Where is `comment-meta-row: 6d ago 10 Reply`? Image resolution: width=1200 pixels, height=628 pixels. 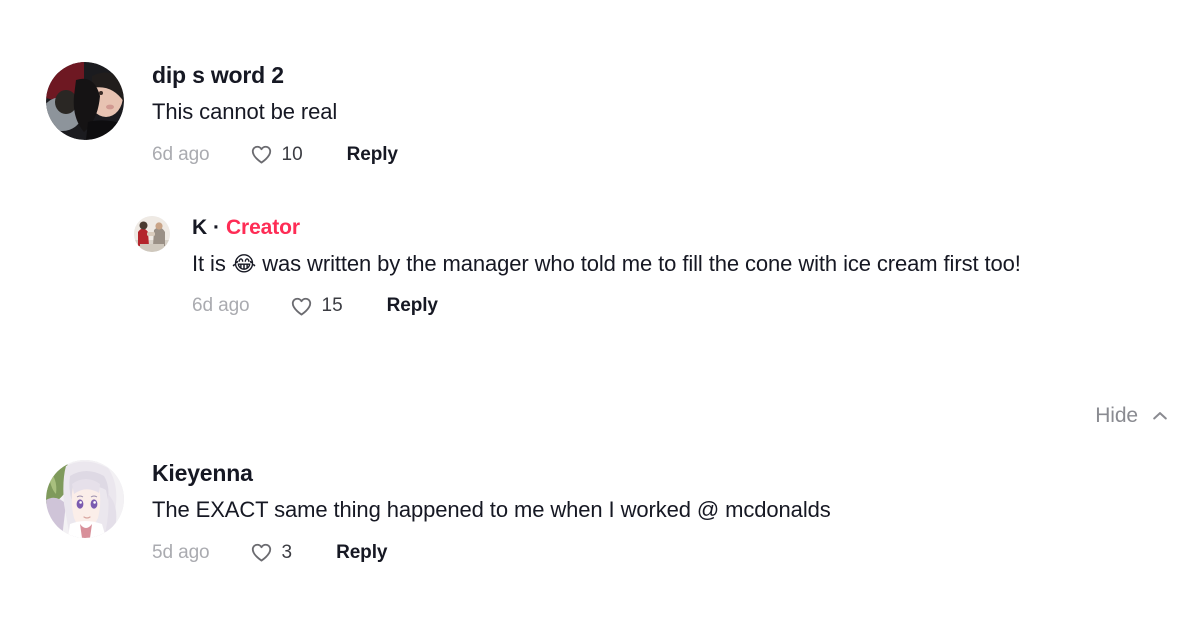
comment-meta-row: 6d ago 10 Reply is located at coordinates (275, 154).